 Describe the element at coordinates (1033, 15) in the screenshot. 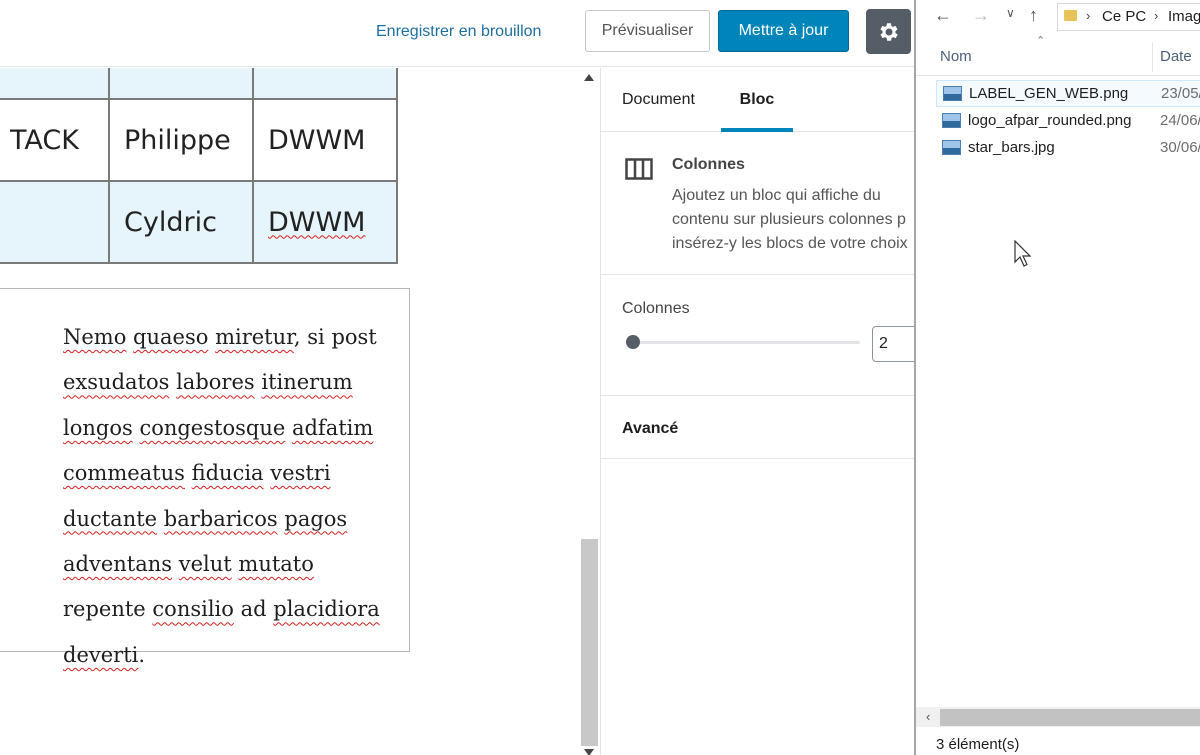

I see `up-arrow-icon: ↑` at that location.